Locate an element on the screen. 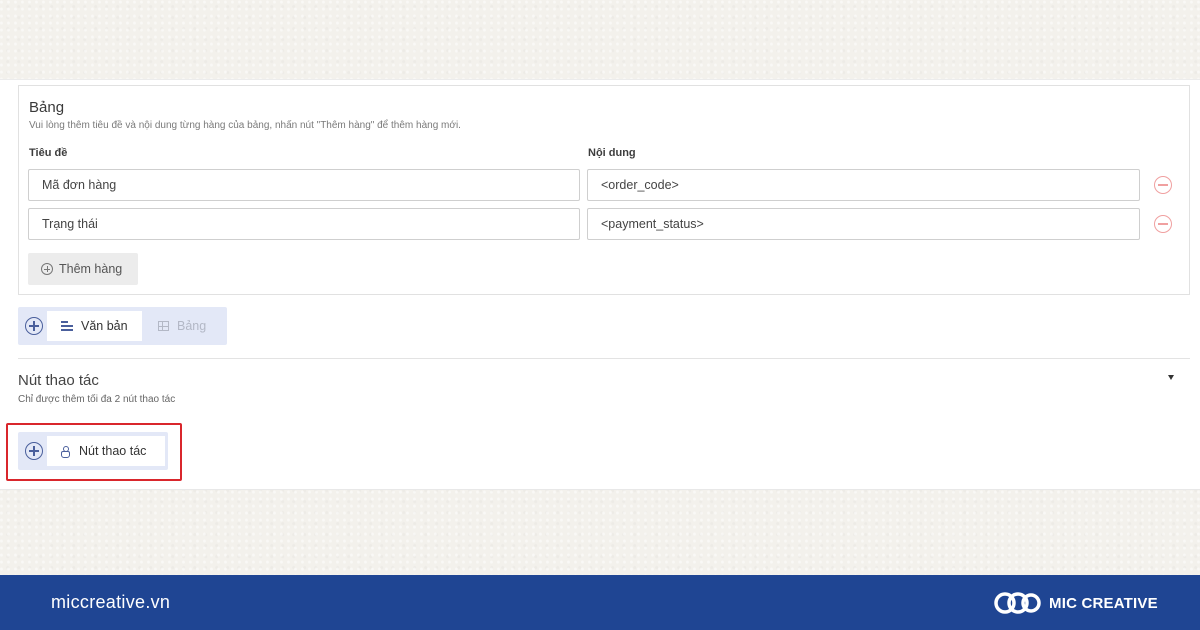 This screenshot has height=630, width=1200. add-action-button-label: Nút thao tác is located at coordinates (113, 451).